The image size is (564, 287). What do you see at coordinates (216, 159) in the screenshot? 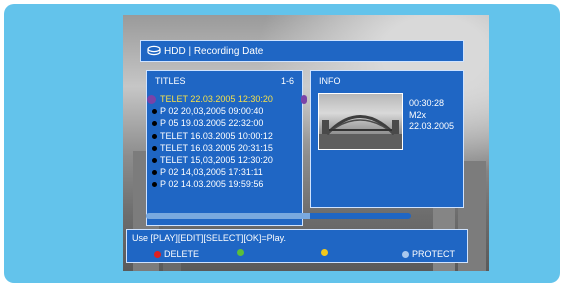
I see `title-row-label: TELET 15,03,2005 12:30:20` at bounding box center [216, 159].